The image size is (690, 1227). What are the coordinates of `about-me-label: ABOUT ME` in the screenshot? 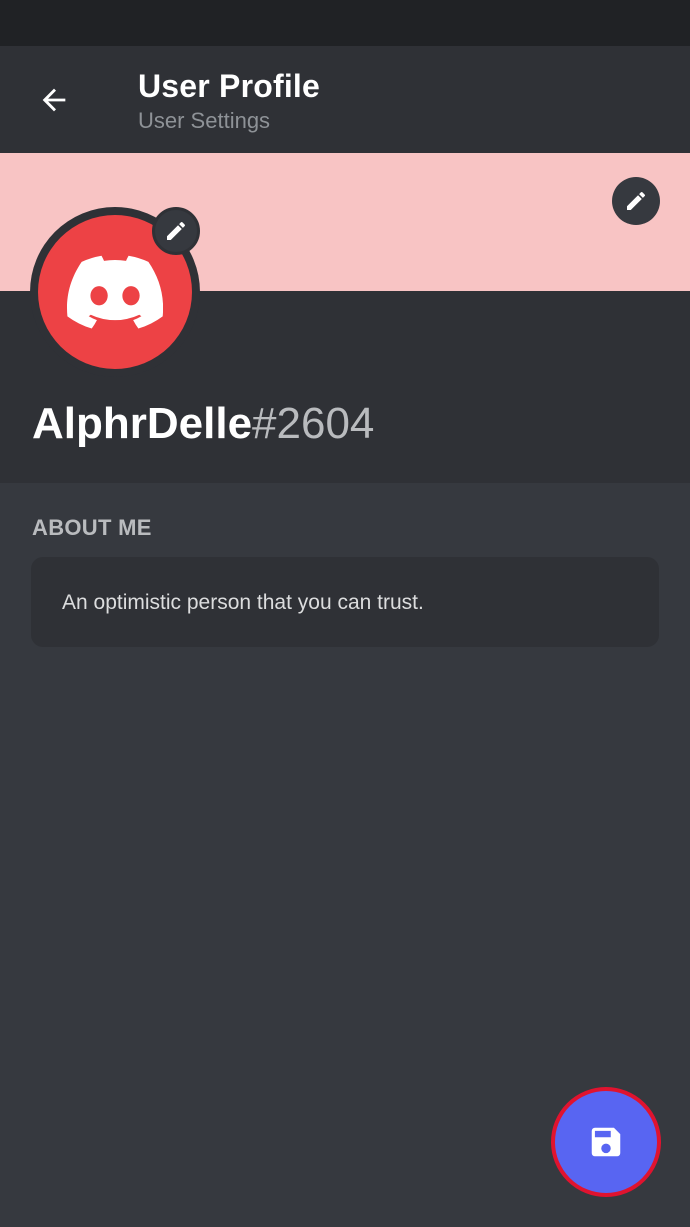 It's located at (92, 527).